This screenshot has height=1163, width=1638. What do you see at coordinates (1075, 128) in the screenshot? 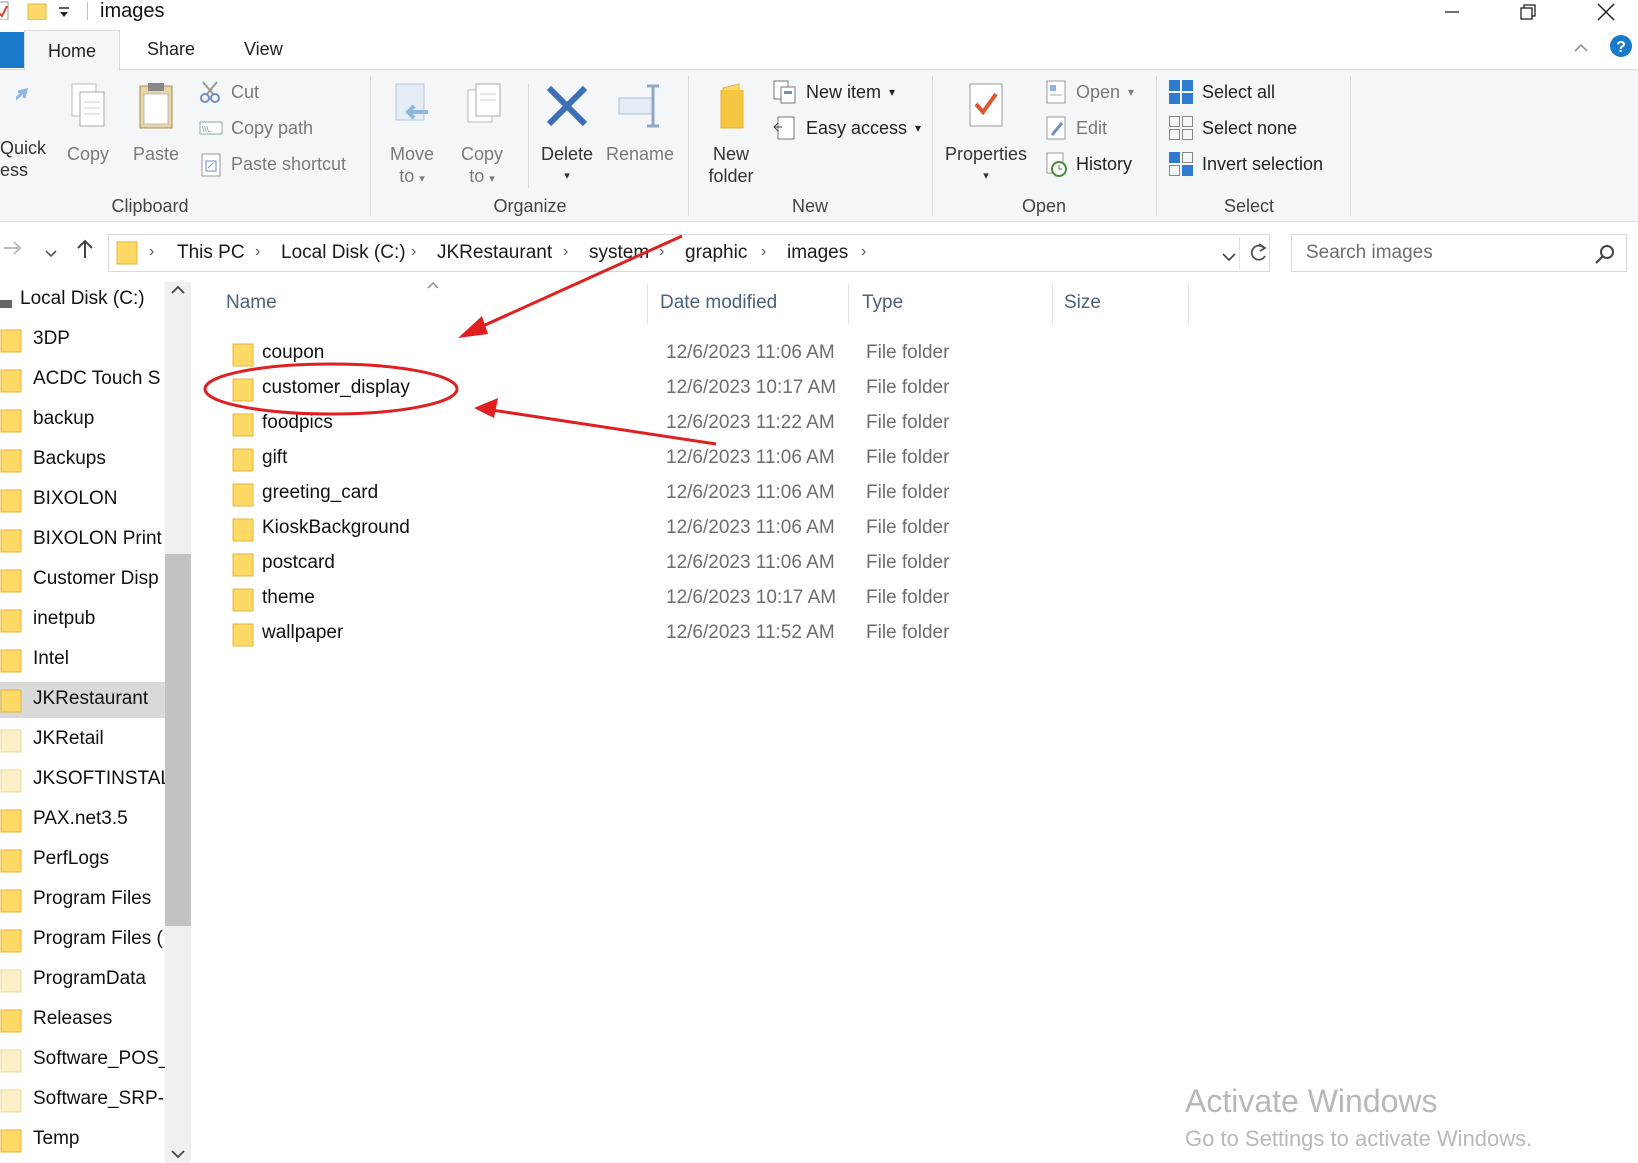
I see `edit-button: Edit` at bounding box center [1075, 128].